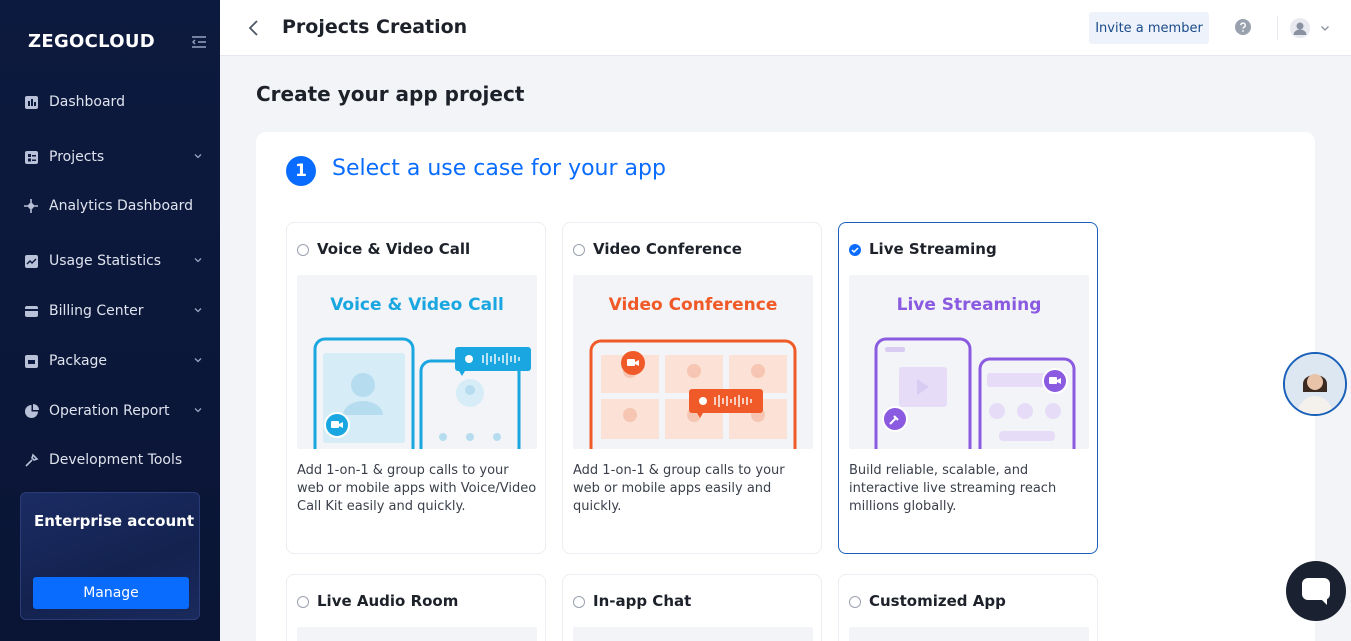 Image resolution: width=1351 pixels, height=641 pixels. Describe the element at coordinates (693, 394) in the screenshot. I see `video-conference-illustration` at that location.